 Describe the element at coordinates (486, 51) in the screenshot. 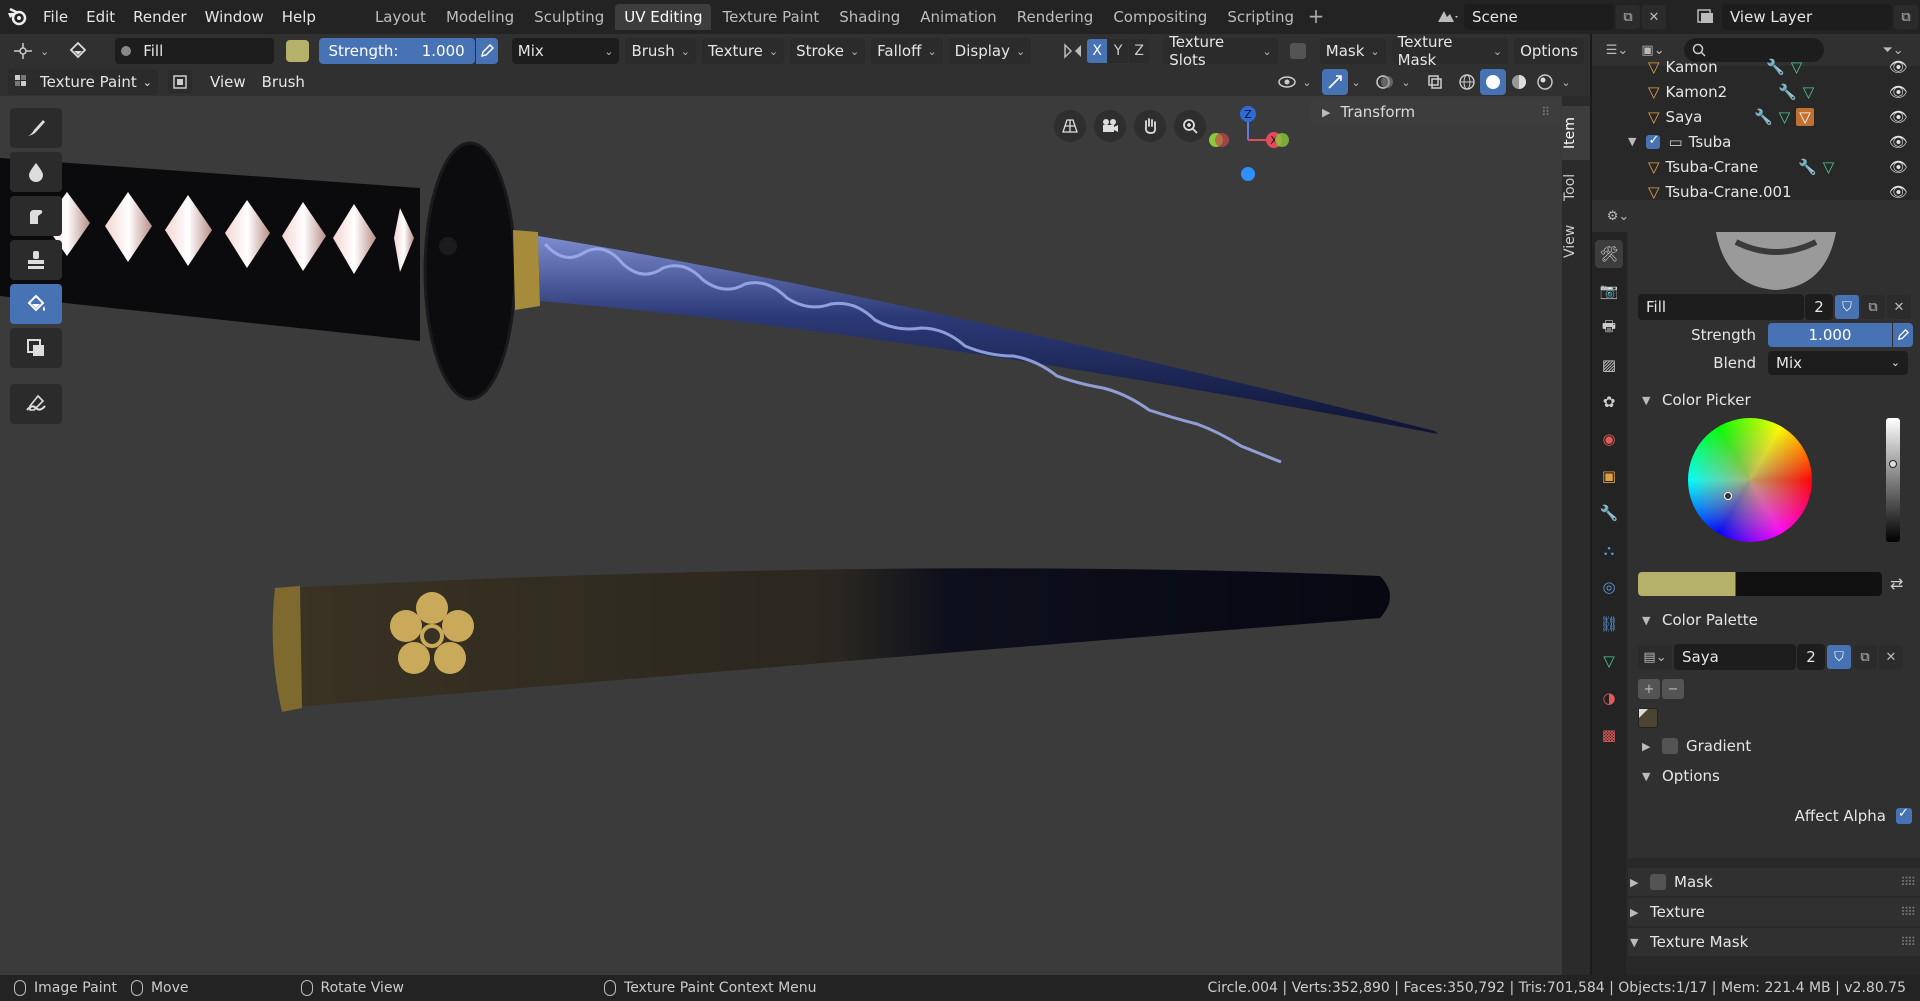

I see `pressure-pen-icon` at that location.